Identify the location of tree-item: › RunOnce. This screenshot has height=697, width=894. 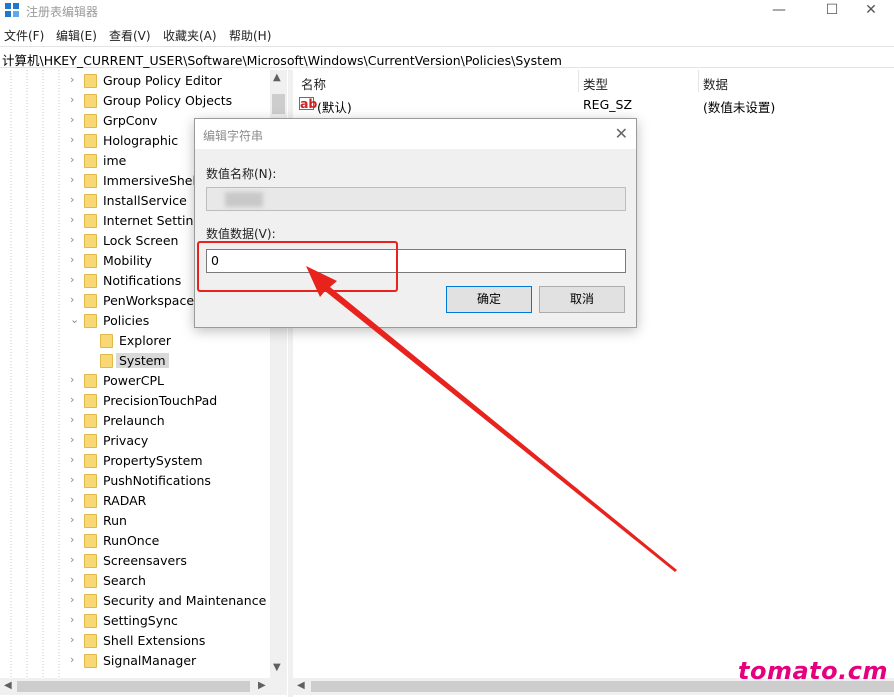
(135, 541).